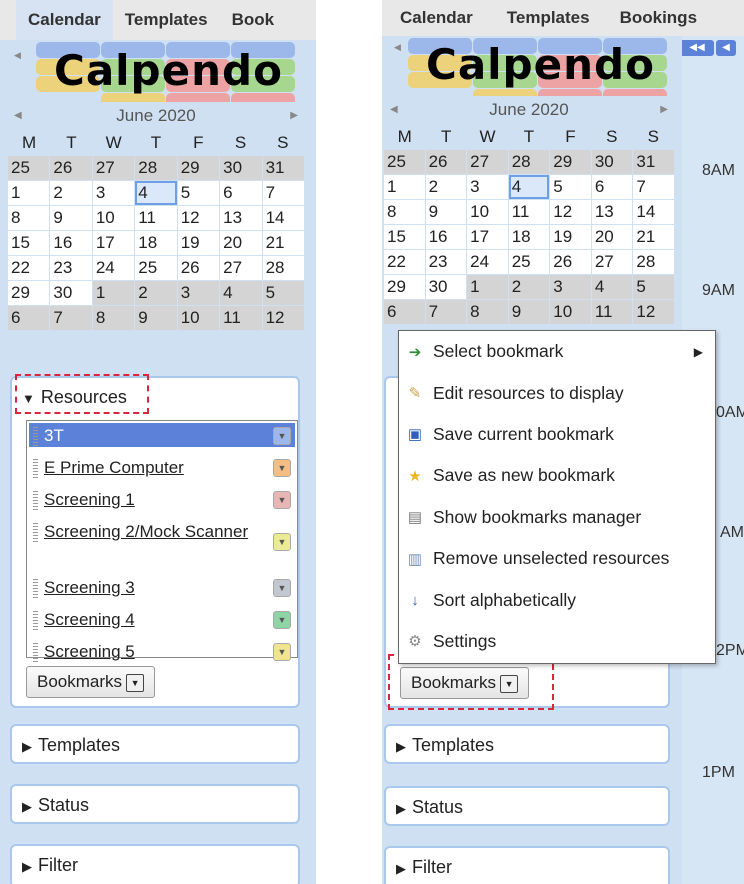 This screenshot has width=744, height=884. I want to click on calendar-day: 23, so click(71, 268).